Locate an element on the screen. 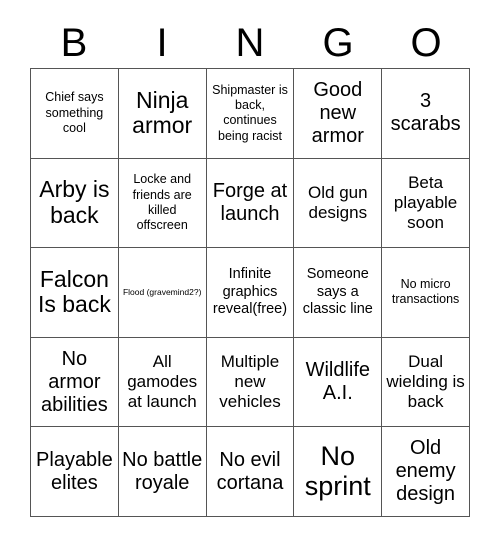 This screenshot has height=544, width=500. bingo-cell: Ninja armor is located at coordinates (162, 114).